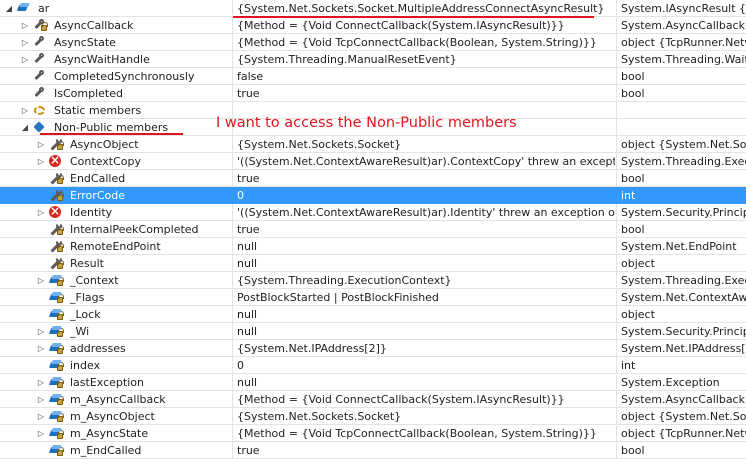  I want to click on watch-row: ▷ _Wi null System.Security.Principa, so click(373, 331).